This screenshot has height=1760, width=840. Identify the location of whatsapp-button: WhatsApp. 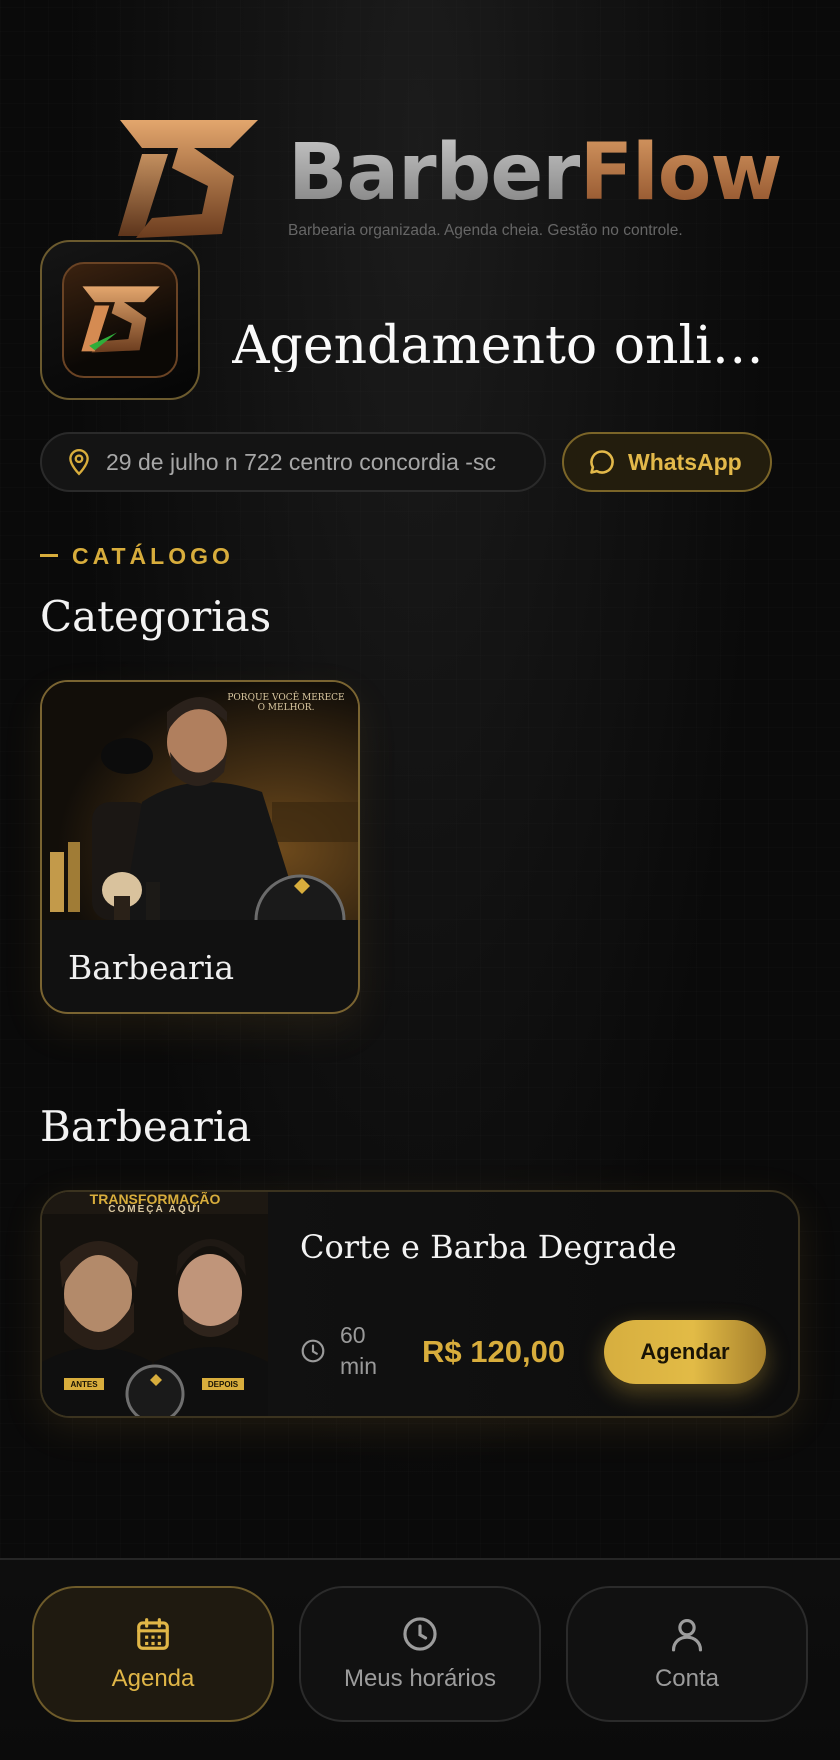
(667, 462).